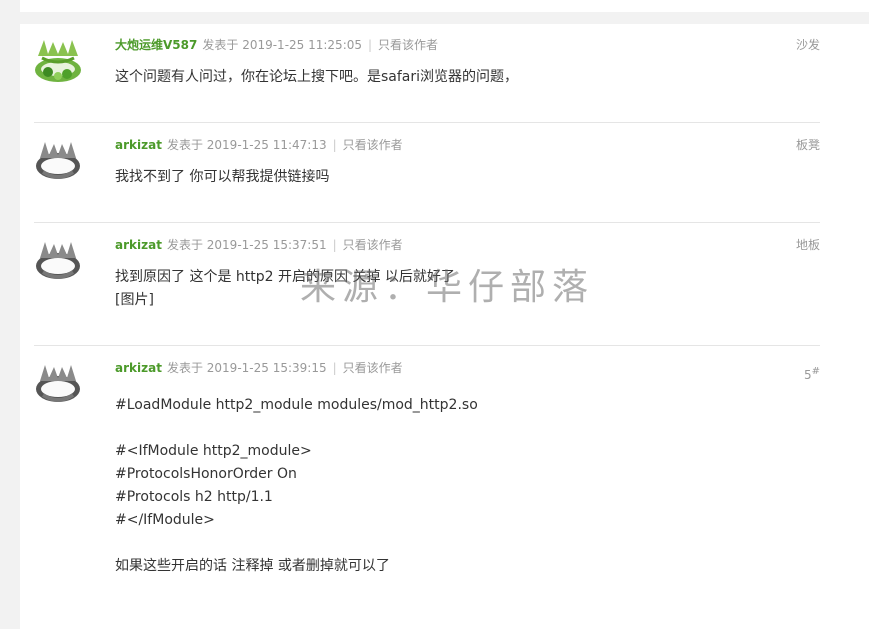 This screenshot has width=869, height=629. What do you see at coordinates (815, 371) in the screenshot?
I see `floor-hash: #` at bounding box center [815, 371].